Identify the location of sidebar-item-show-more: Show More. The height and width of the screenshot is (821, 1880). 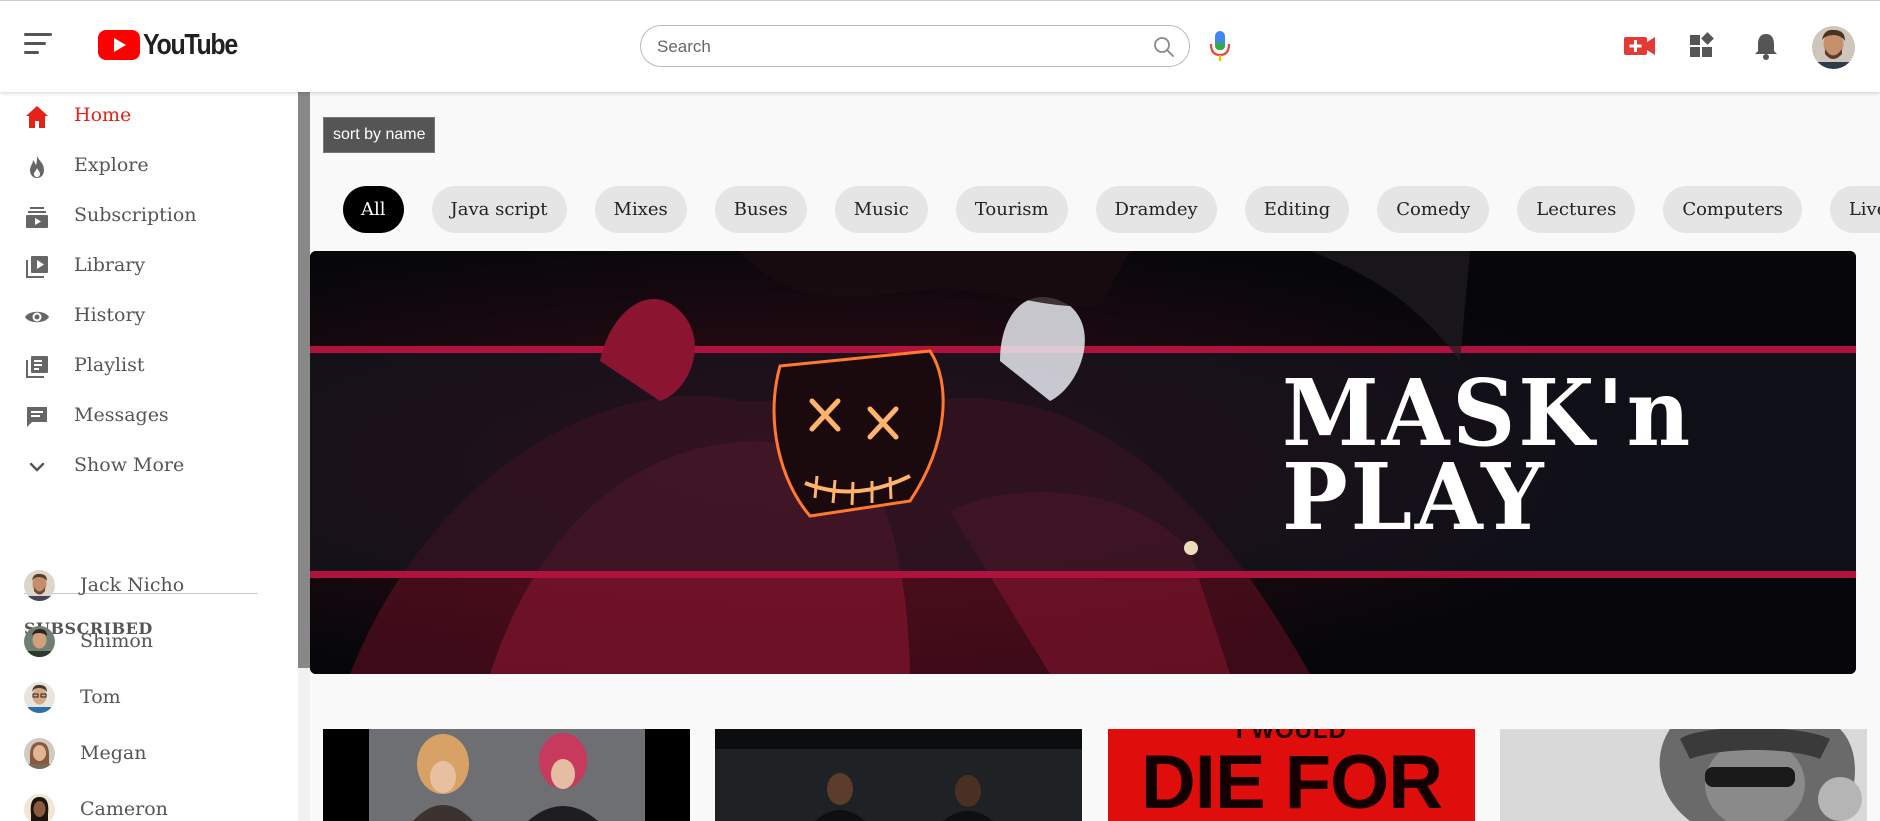
(149, 466).